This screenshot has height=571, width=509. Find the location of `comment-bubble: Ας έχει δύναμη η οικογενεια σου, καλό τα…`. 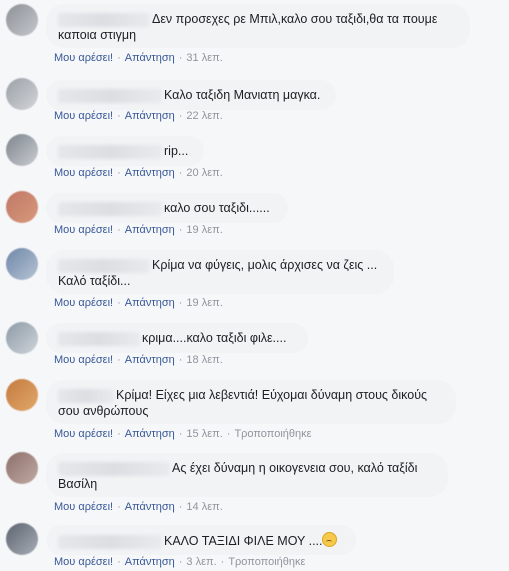

comment-bubble: Ας έχει δύναμη η οικογενεια σου, καλό τα… is located at coordinates (247, 475).